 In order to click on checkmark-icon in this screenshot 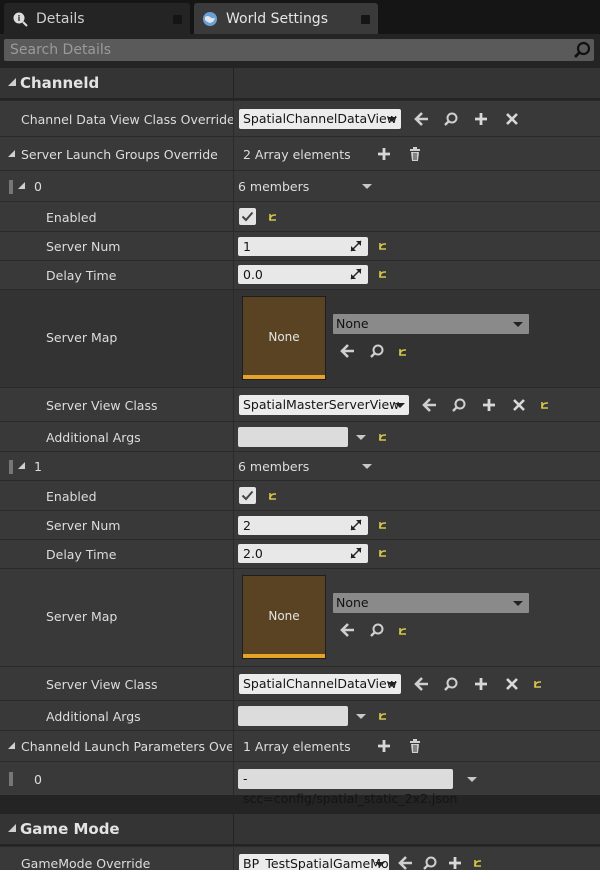, I will do `click(247, 216)`.